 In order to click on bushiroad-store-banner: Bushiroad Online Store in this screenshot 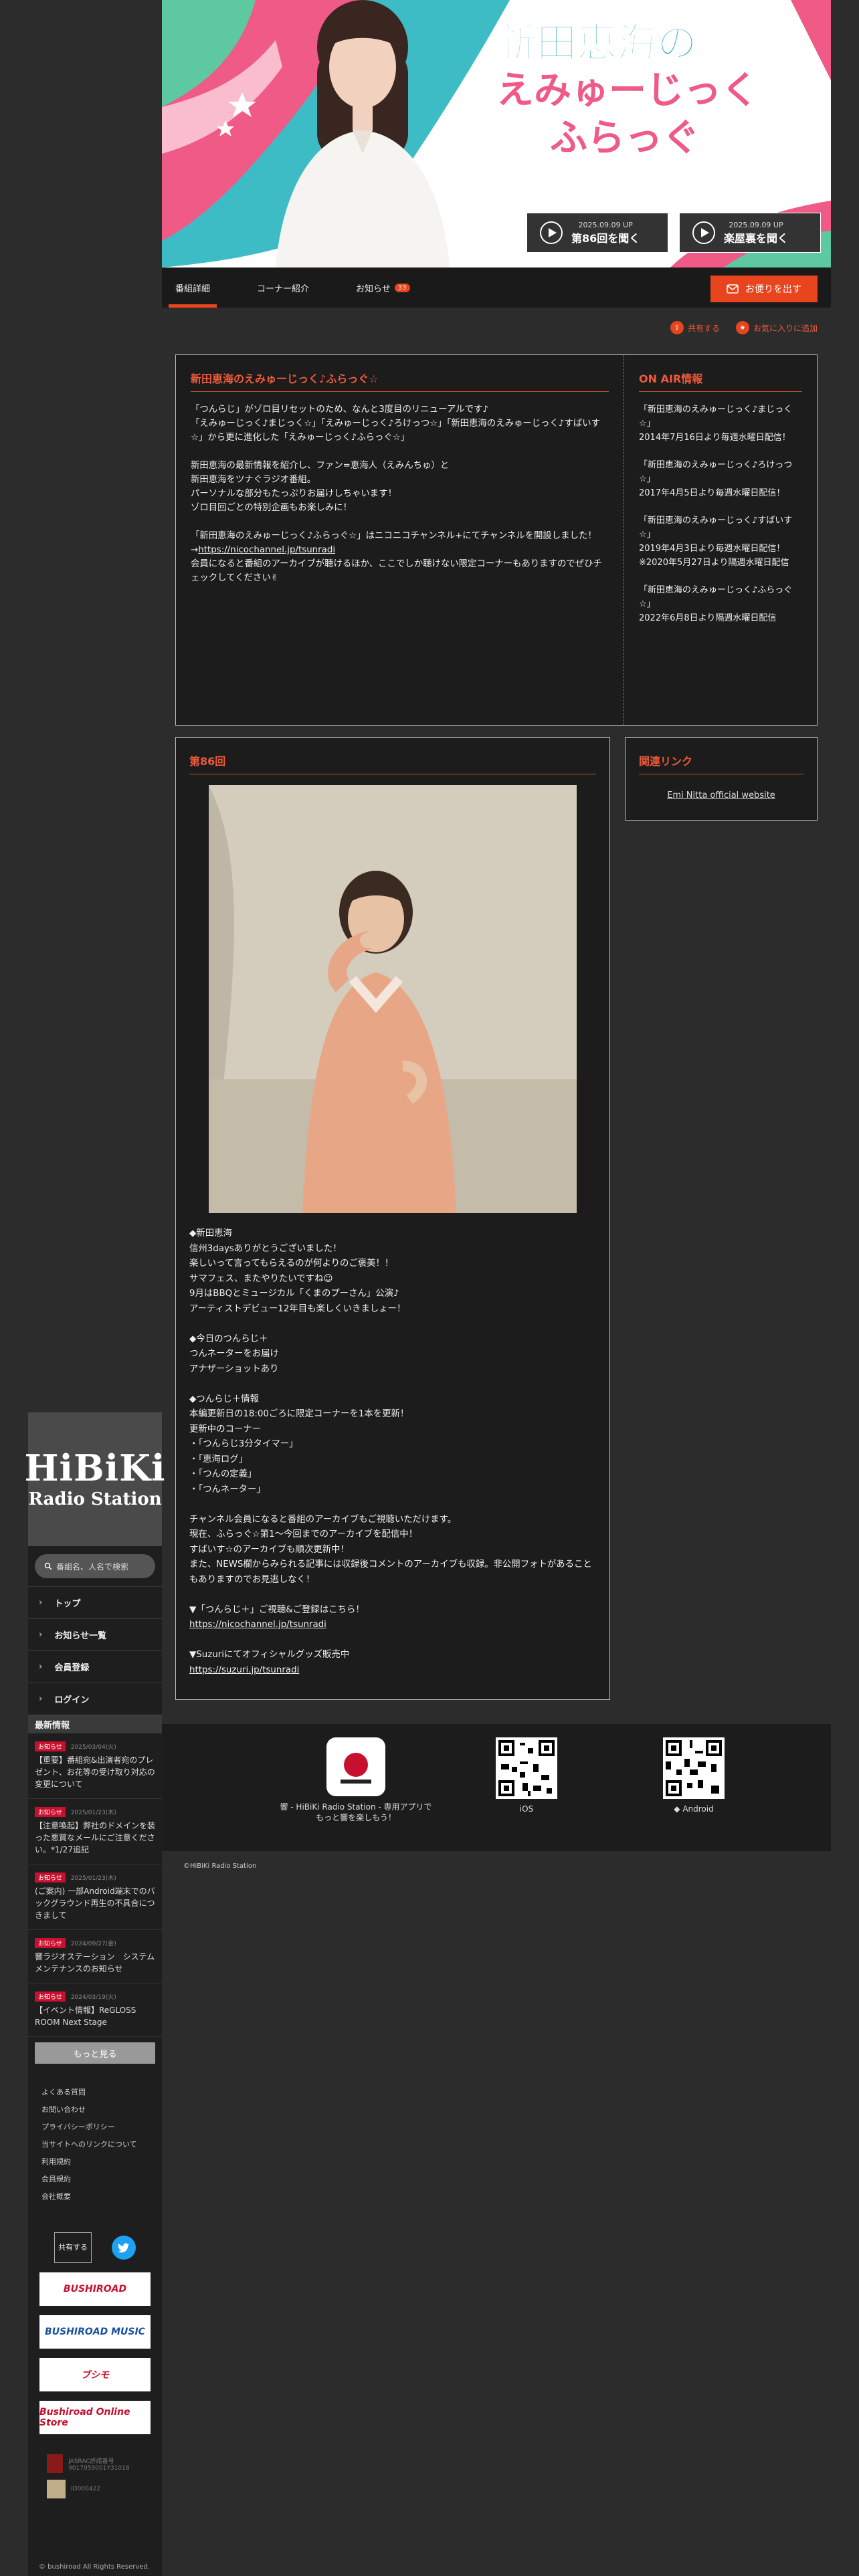, I will do `click(95, 2417)`.